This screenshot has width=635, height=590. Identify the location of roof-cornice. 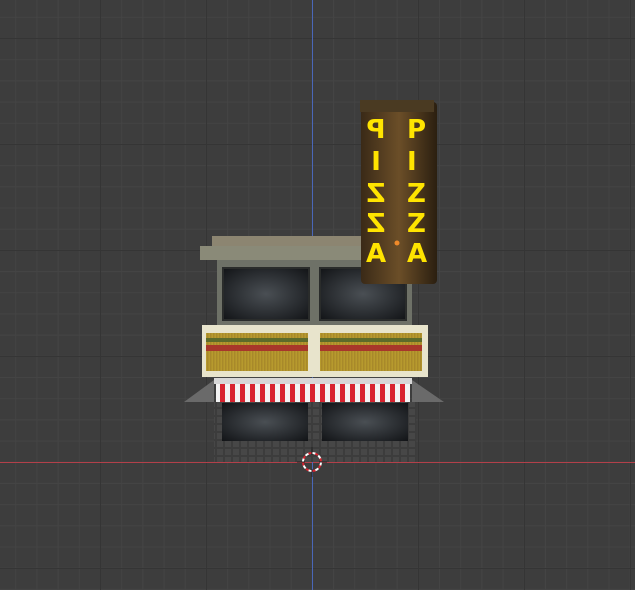
(282, 248).